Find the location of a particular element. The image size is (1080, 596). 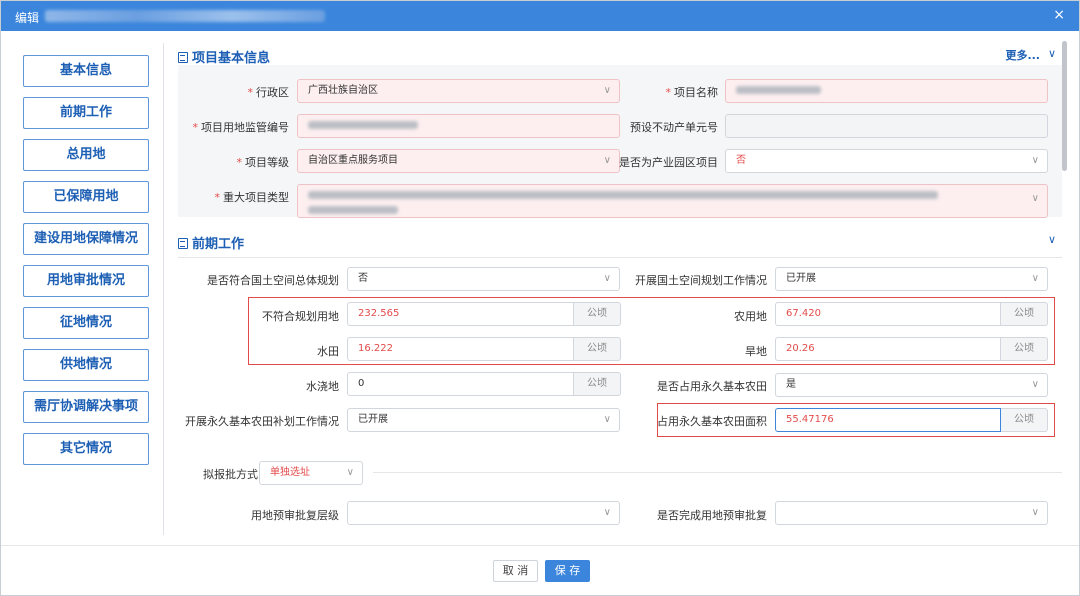

nav-other: 其它情况 is located at coordinates (86, 449).